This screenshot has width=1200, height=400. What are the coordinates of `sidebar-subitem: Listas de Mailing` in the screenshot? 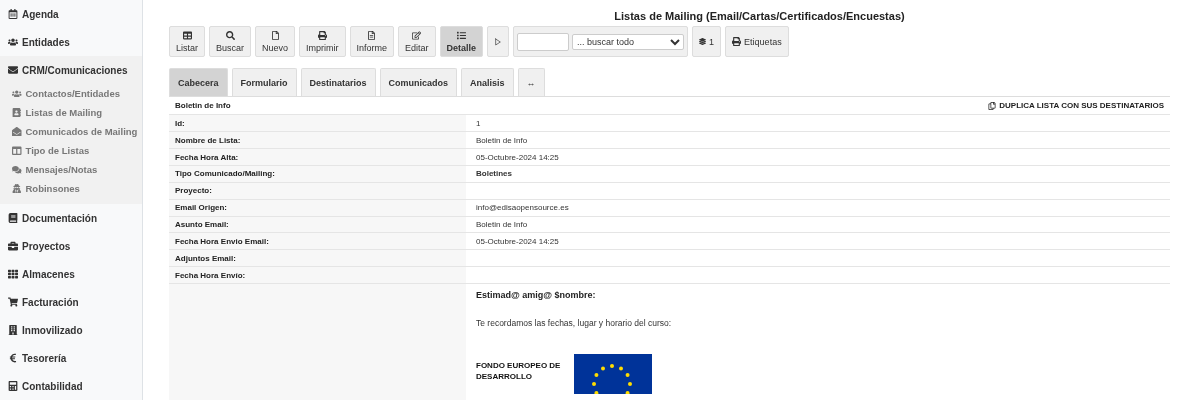 It's located at (71, 112).